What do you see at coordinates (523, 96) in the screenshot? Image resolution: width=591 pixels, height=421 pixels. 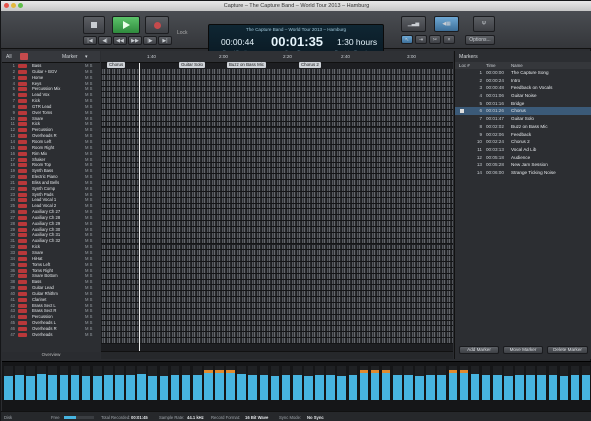 I see `marker-row: 4 00:01:06 Guitar Noise` at bounding box center [523, 96].